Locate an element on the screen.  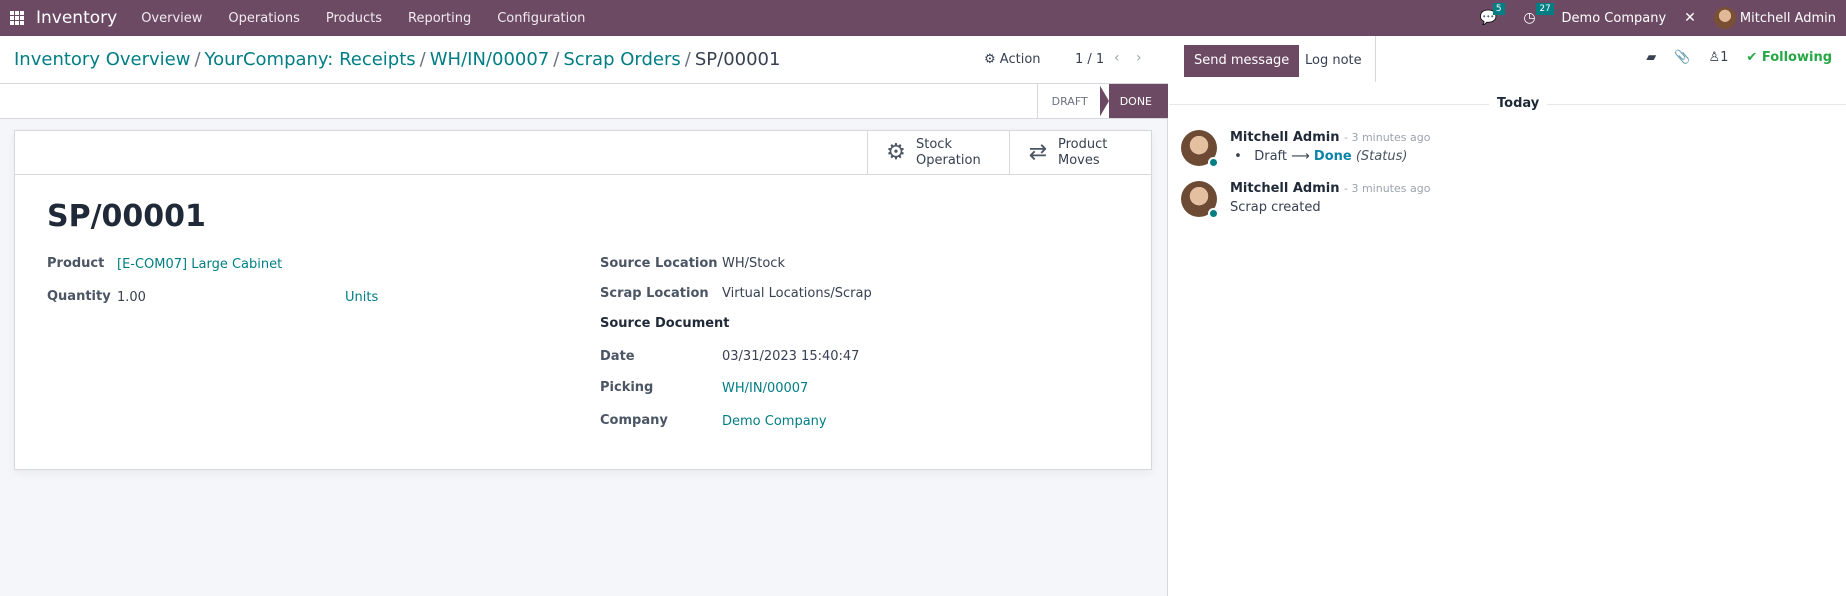
pager-value: 1 / 1 is located at coordinates (1089, 59).